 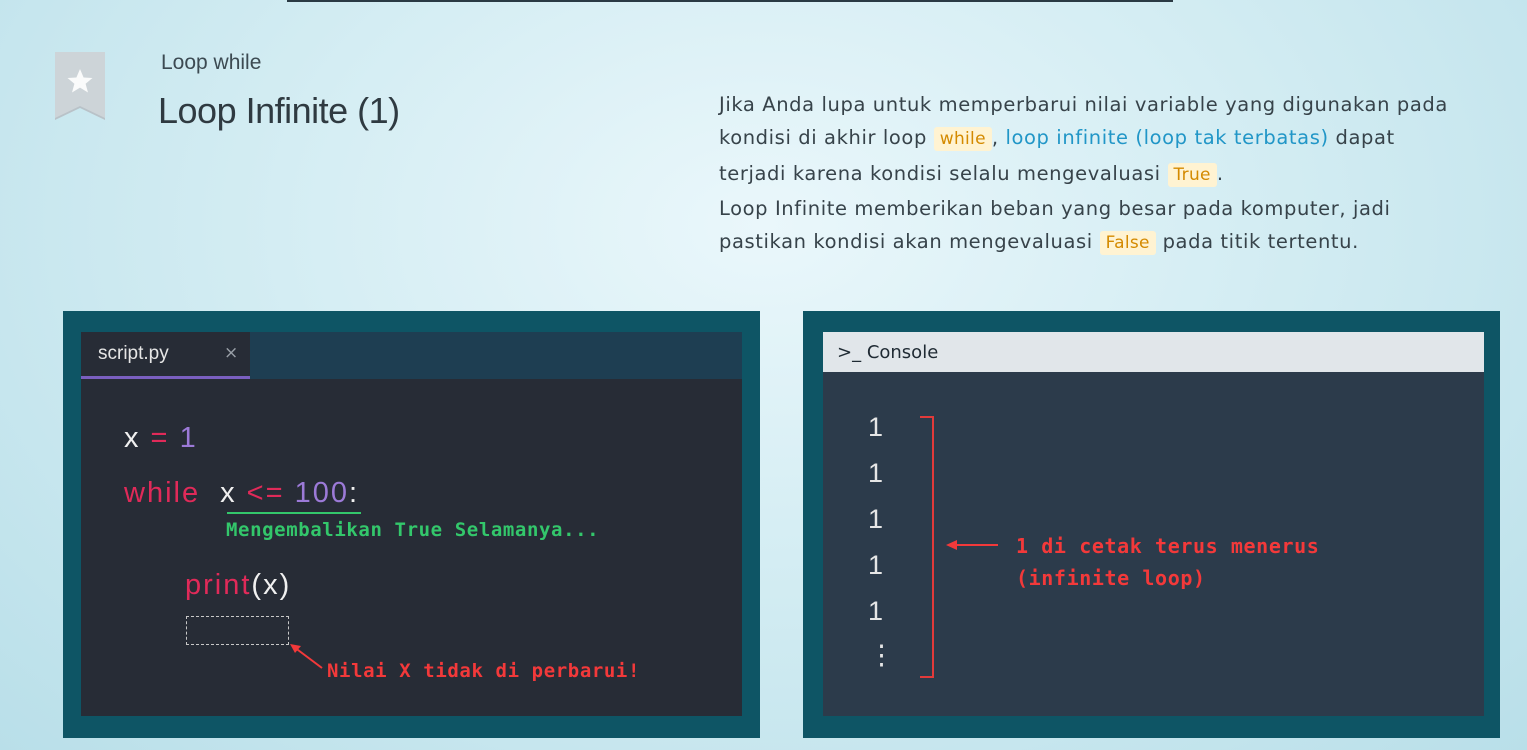 What do you see at coordinates (80, 86) in the screenshot?
I see `star-bookmark-icon` at bounding box center [80, 86].